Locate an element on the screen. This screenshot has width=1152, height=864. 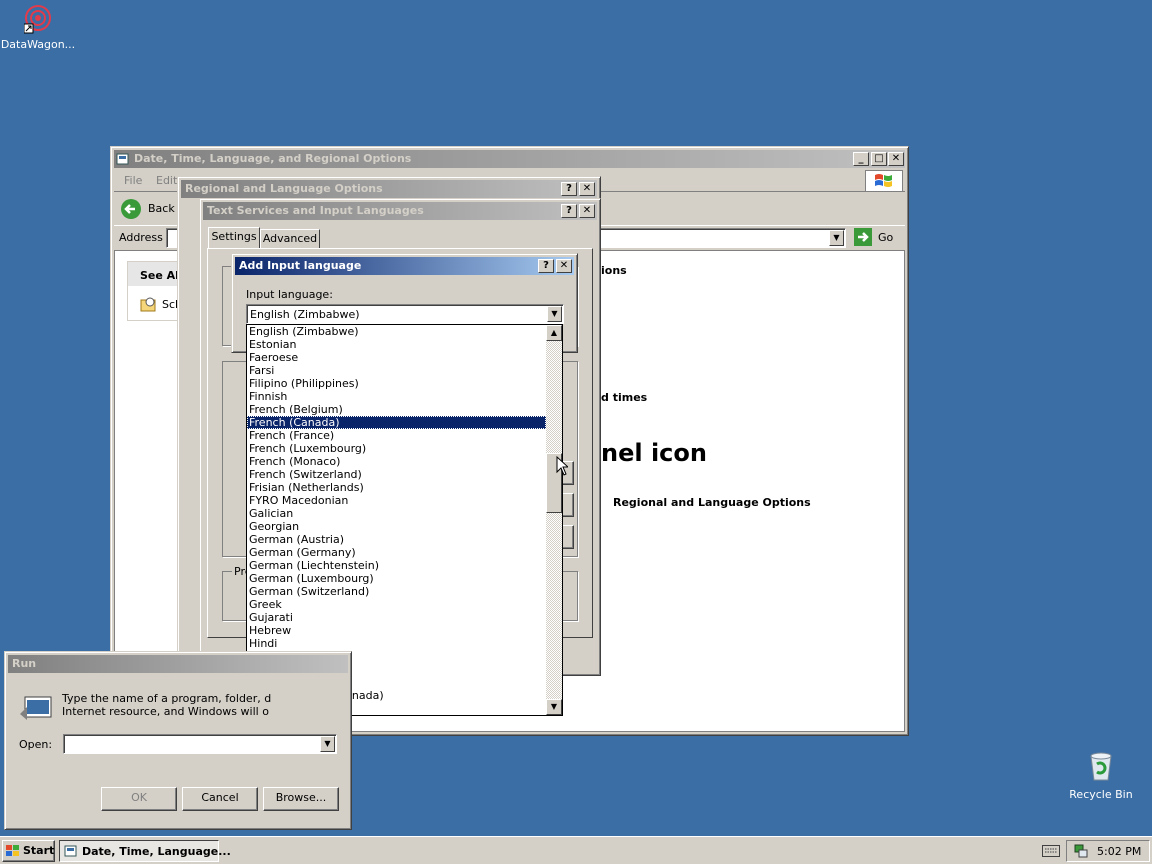
list-scrollbar: ▲ ▼ is located at coordinates (554, 520).